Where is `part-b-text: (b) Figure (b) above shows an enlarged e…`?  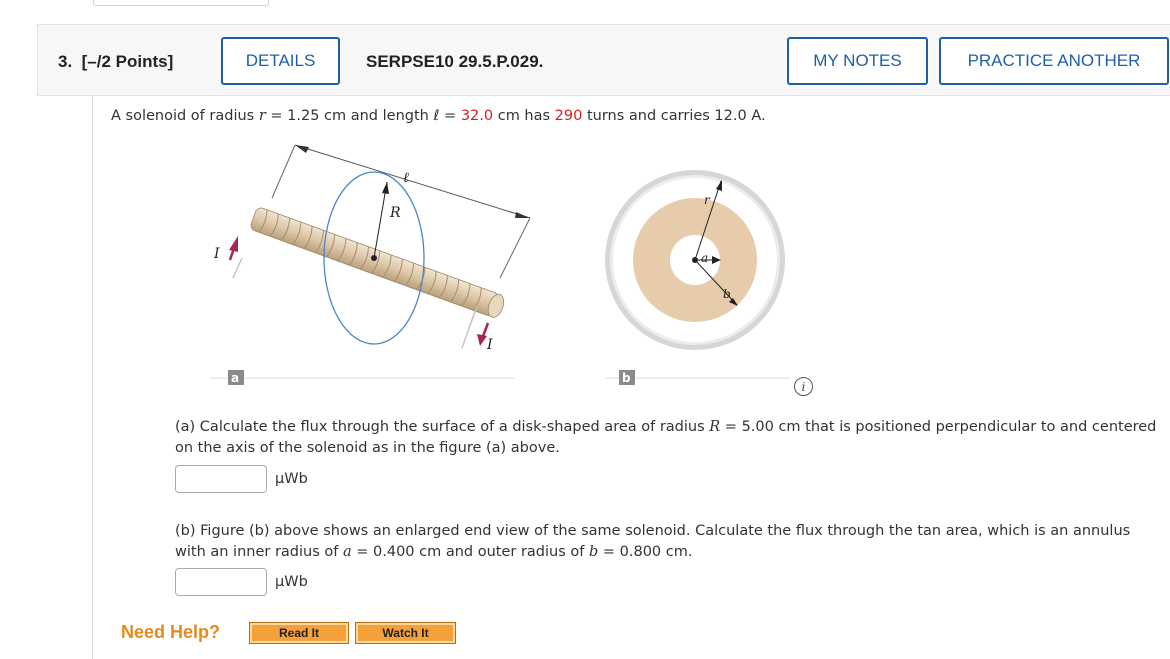
part-b-text: (b) Figure (b) above shows an enlarged e… is located at coordinates (653, 541).